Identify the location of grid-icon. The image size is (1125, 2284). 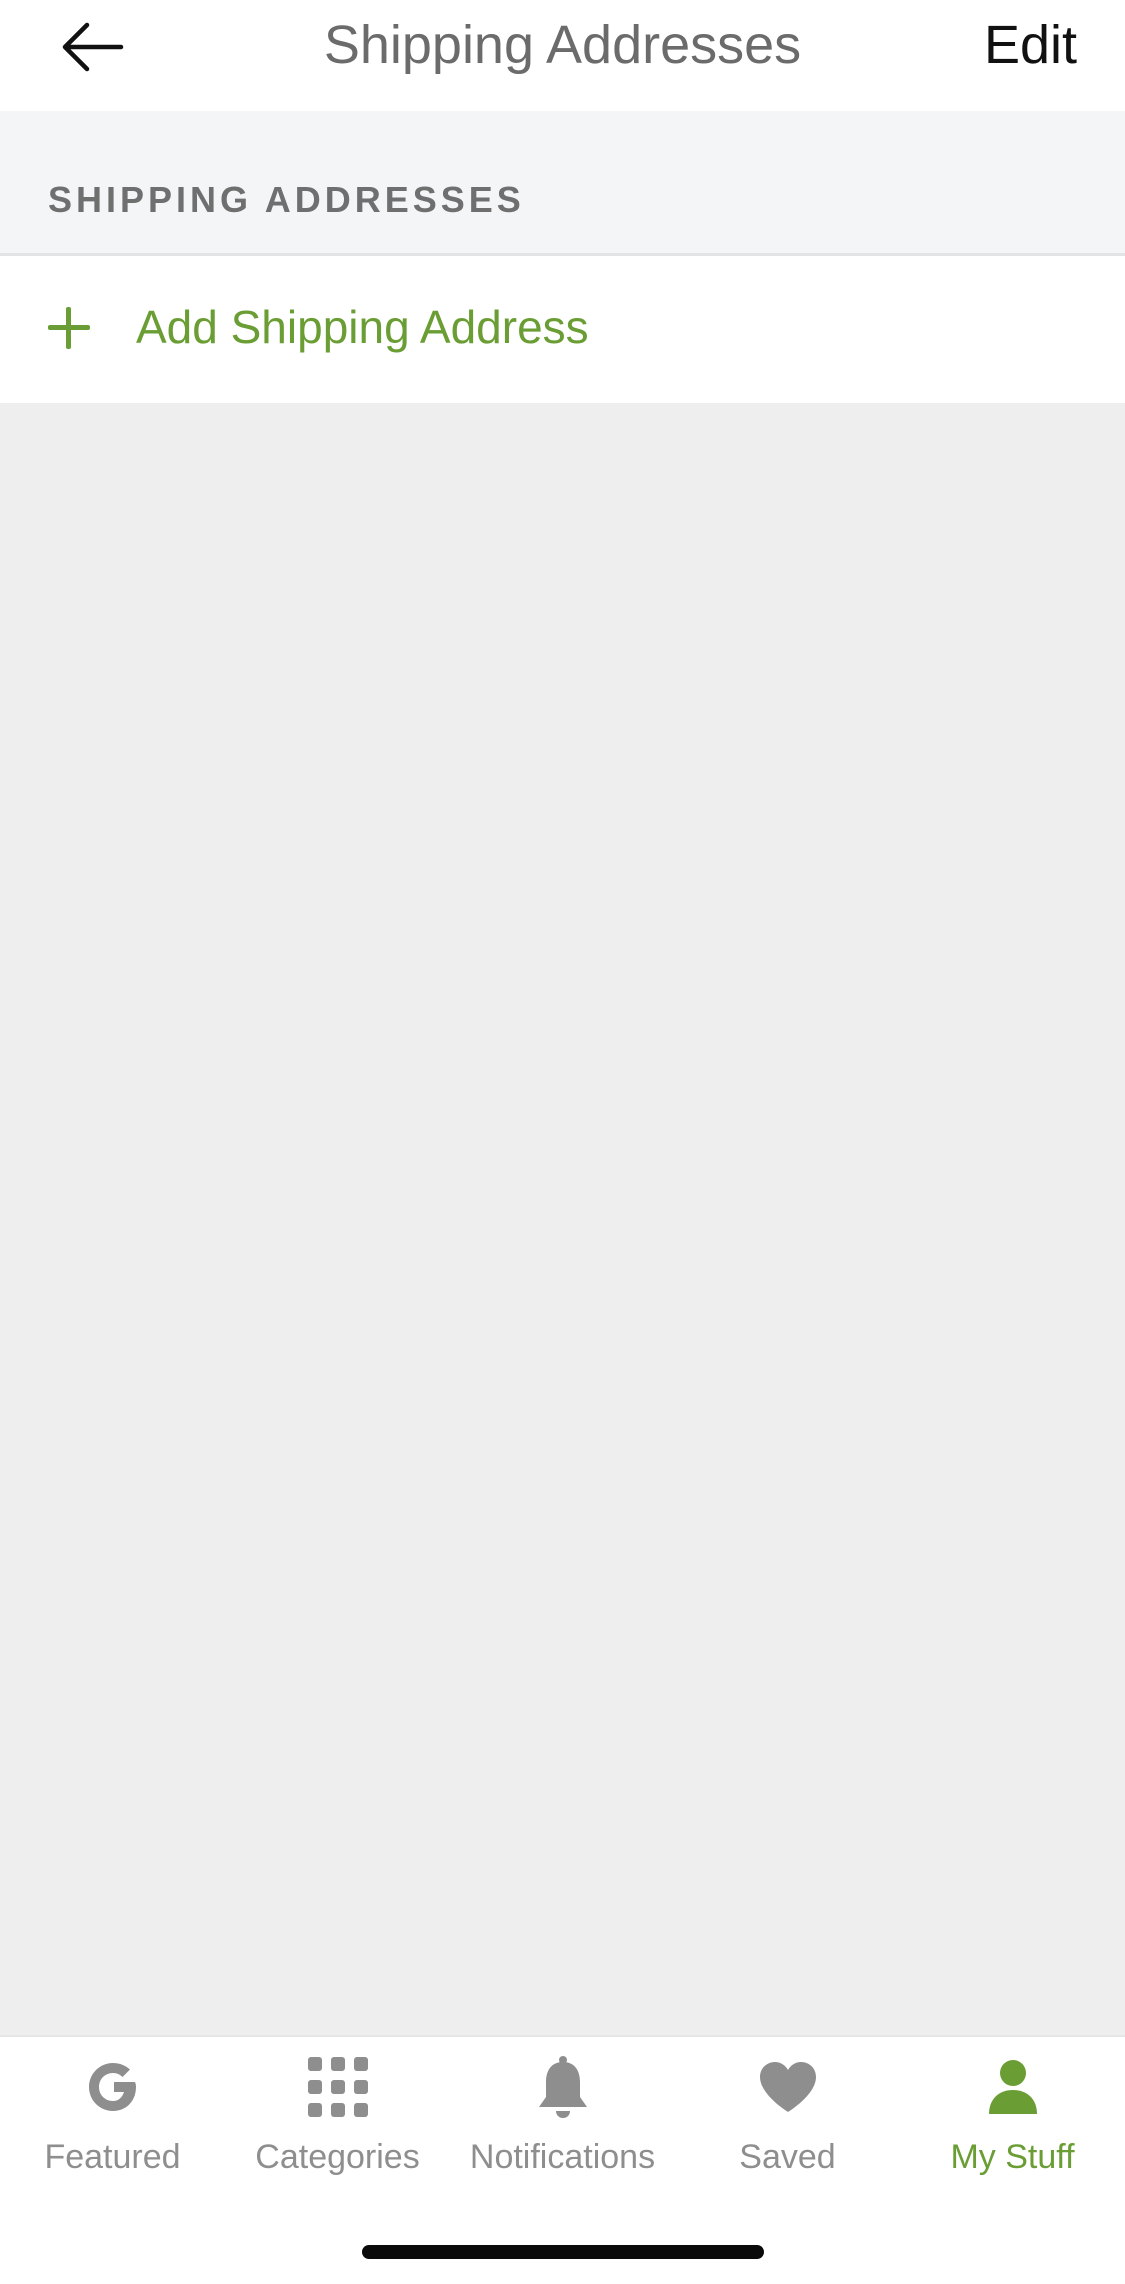
(338, 2087).